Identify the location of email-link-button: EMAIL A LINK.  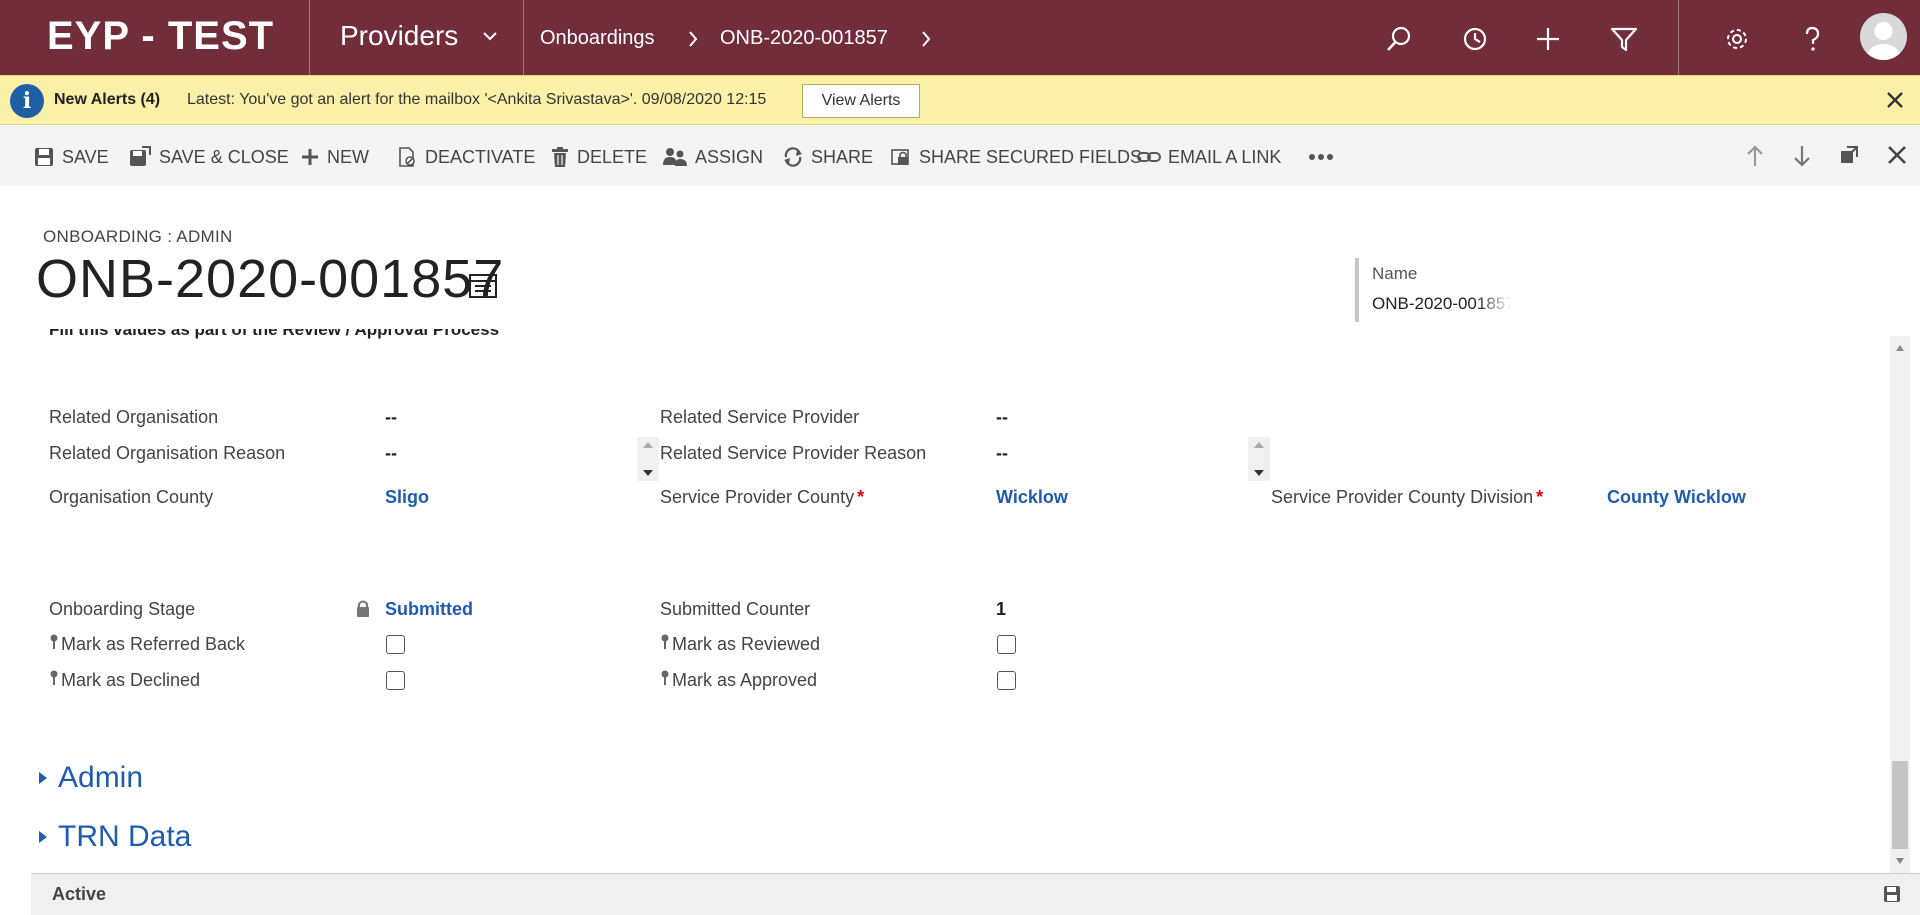
(1209, 157).